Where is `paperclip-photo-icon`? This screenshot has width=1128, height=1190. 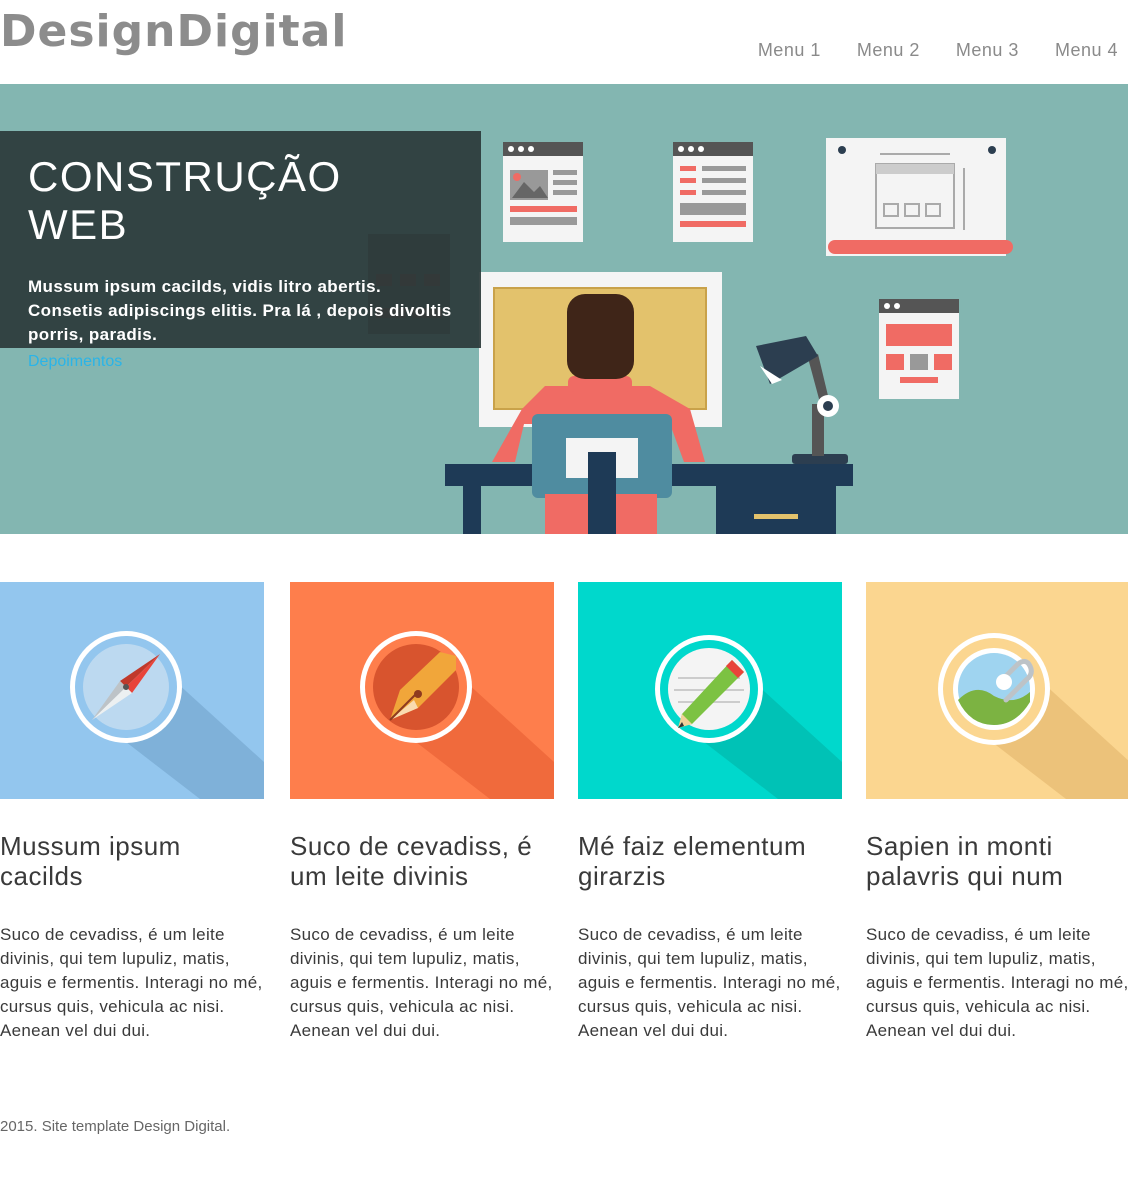
paperclip-photo-icon is located at coordinates (1033, 716).